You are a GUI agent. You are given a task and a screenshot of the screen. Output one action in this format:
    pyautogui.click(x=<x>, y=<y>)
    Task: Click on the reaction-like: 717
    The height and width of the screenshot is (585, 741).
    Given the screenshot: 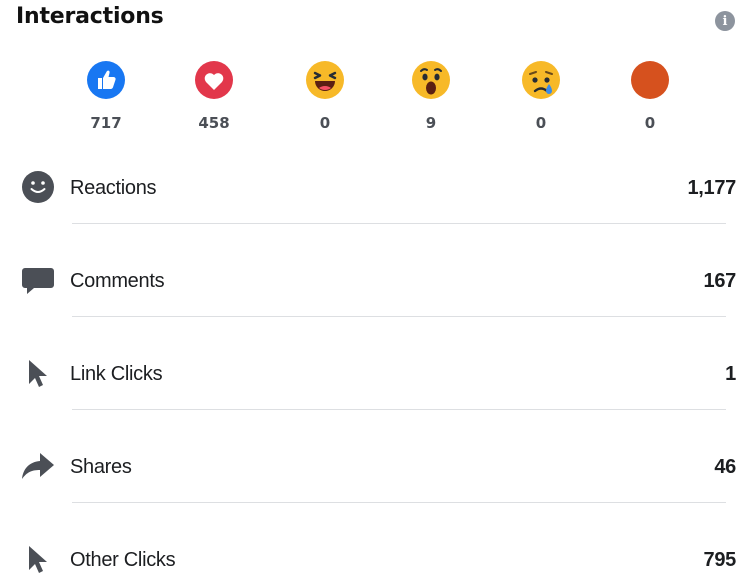 What is the action you would take?
    pyautogui.click(x=106, y=96)
    